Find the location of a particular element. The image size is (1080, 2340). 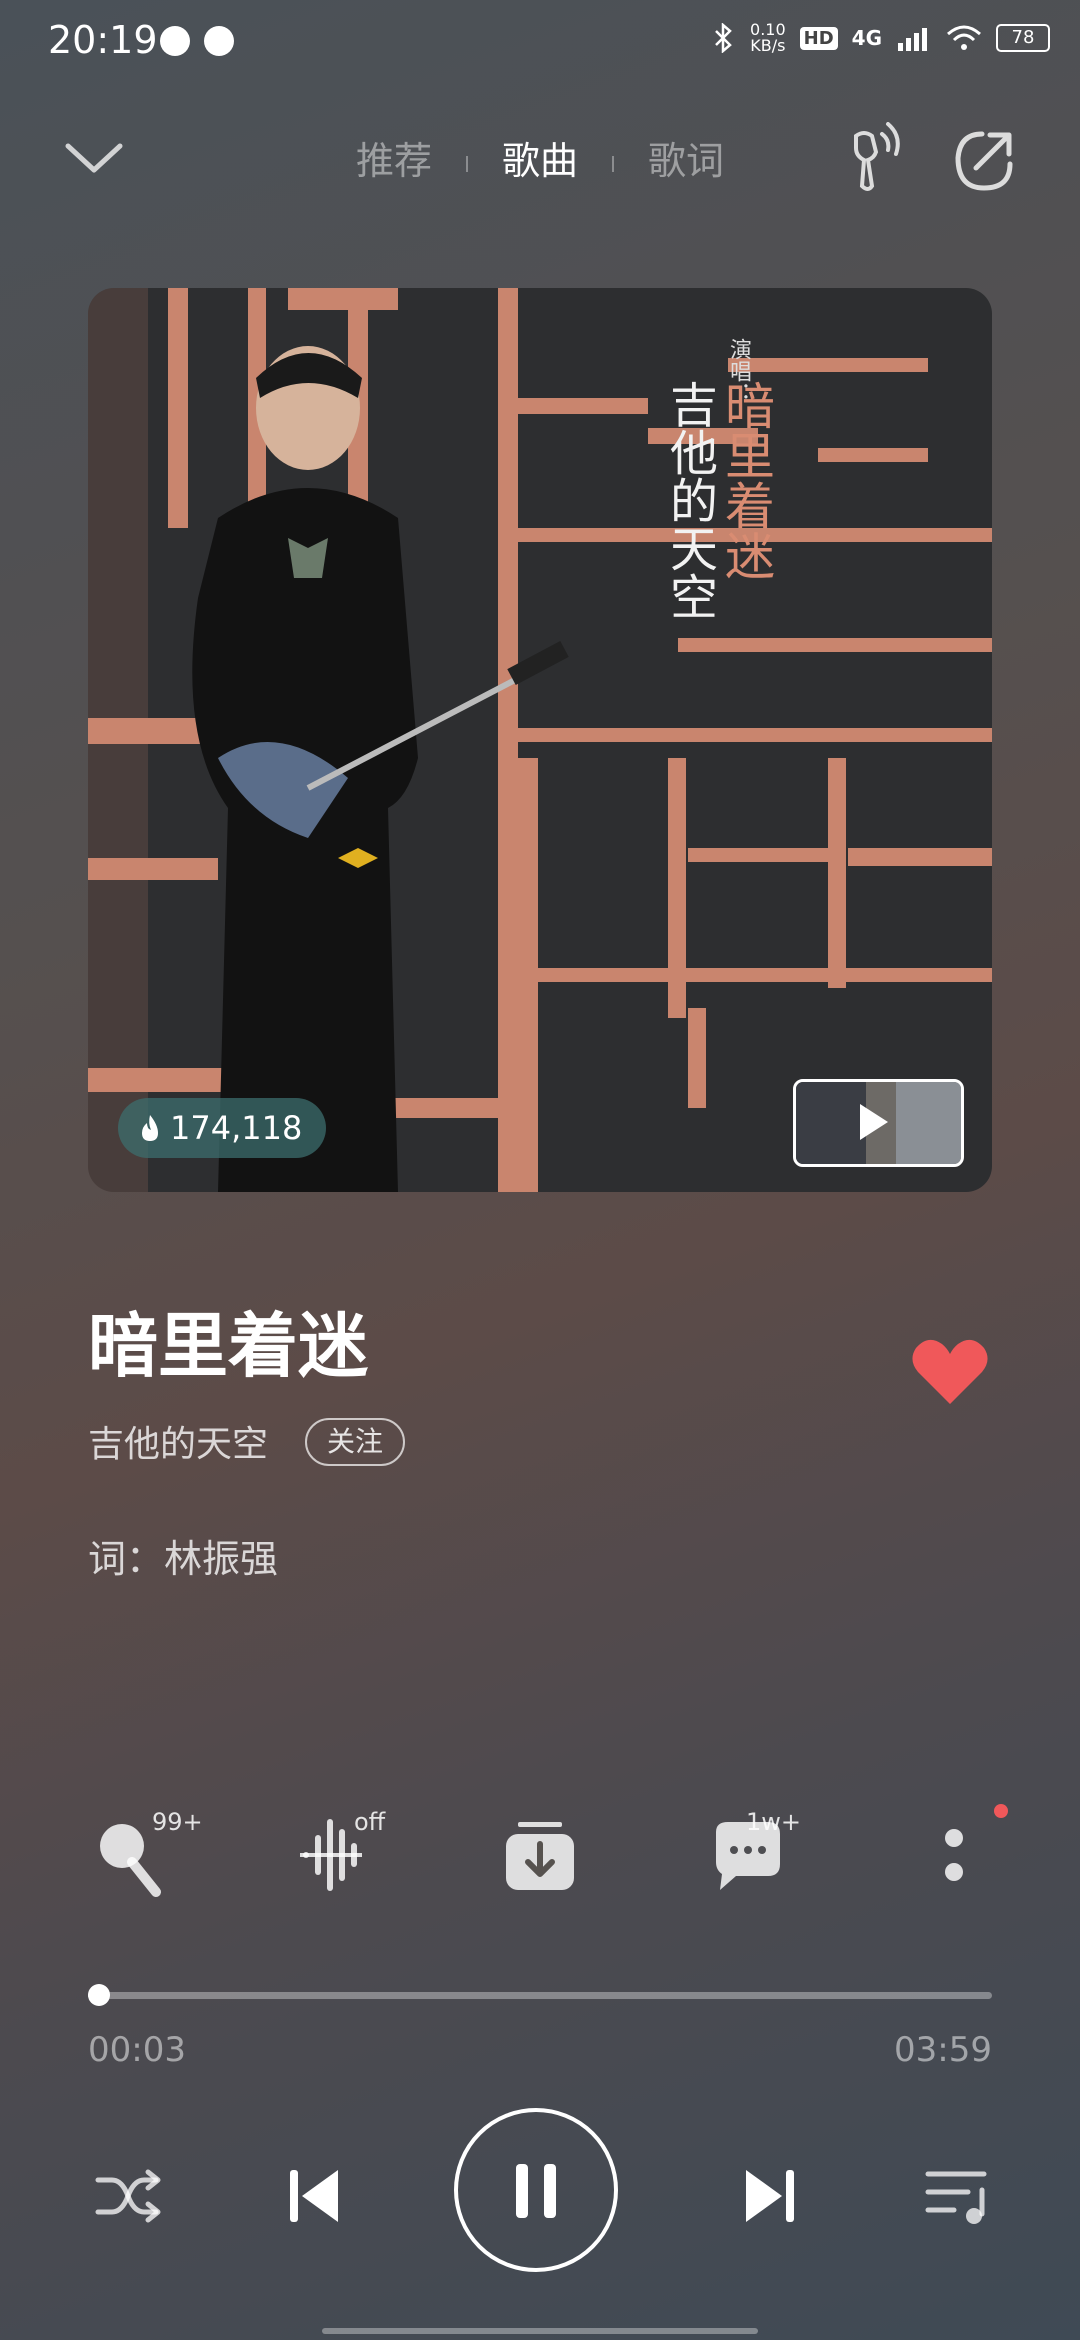

follow-button: 关注 is located at coordinates (355, 1442).